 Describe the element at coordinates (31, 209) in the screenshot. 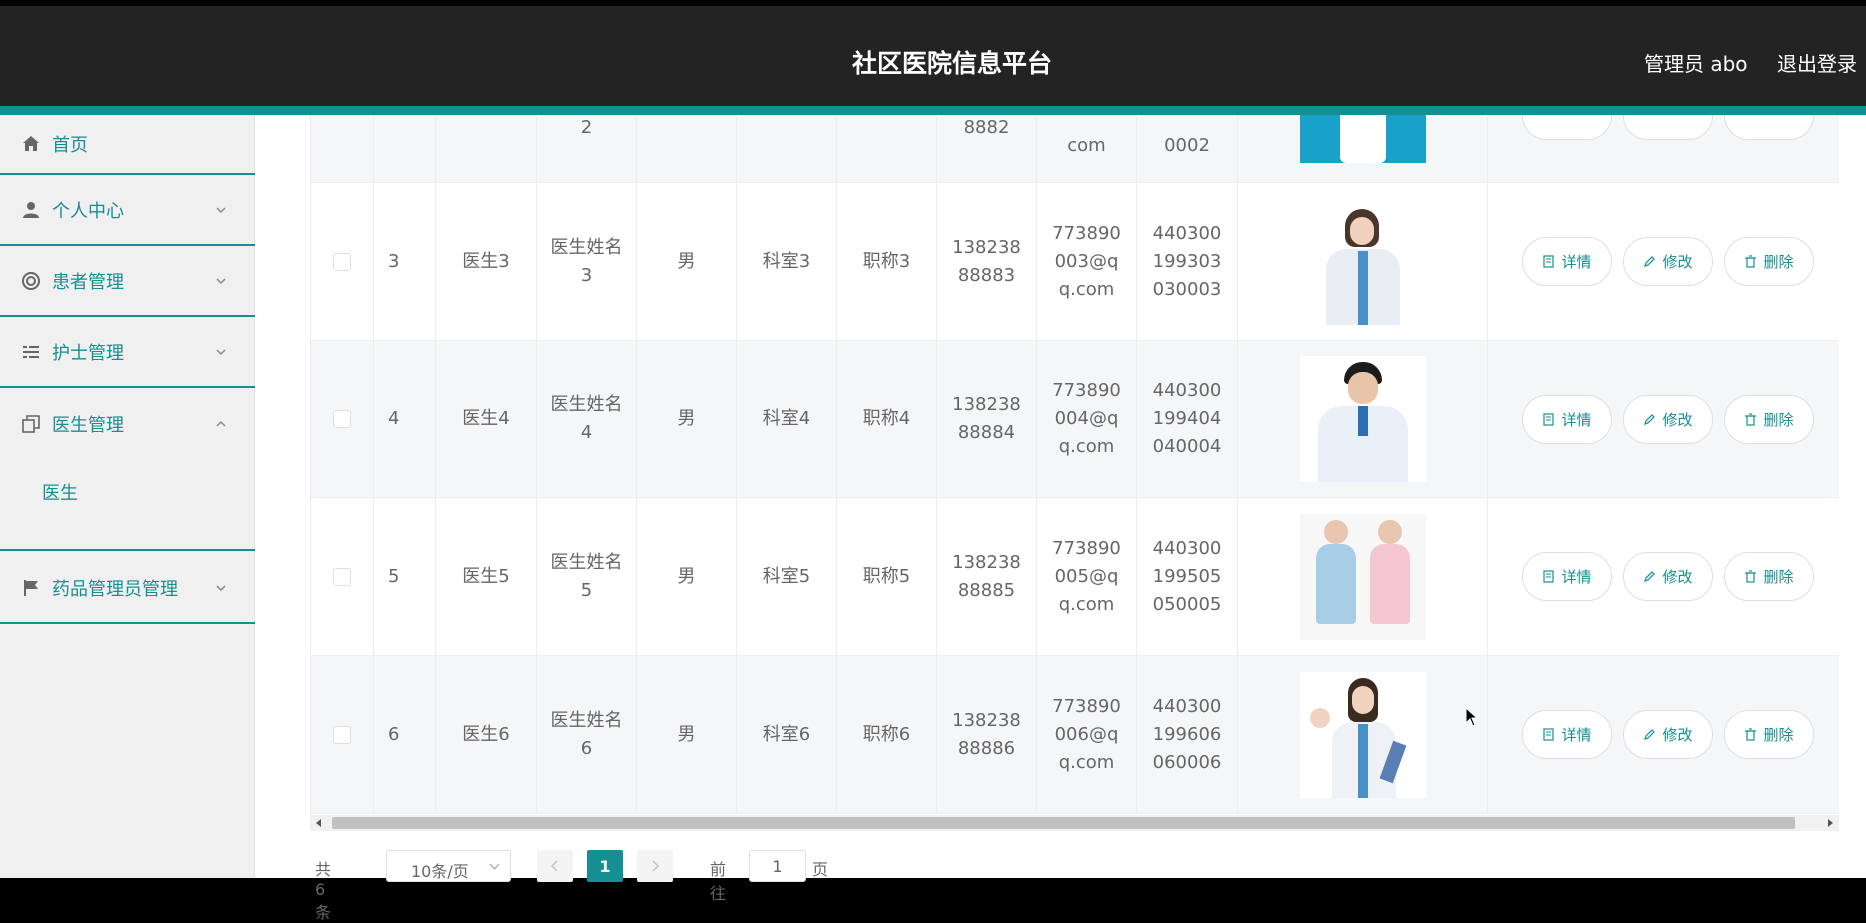

I see `user-icon` at that location.